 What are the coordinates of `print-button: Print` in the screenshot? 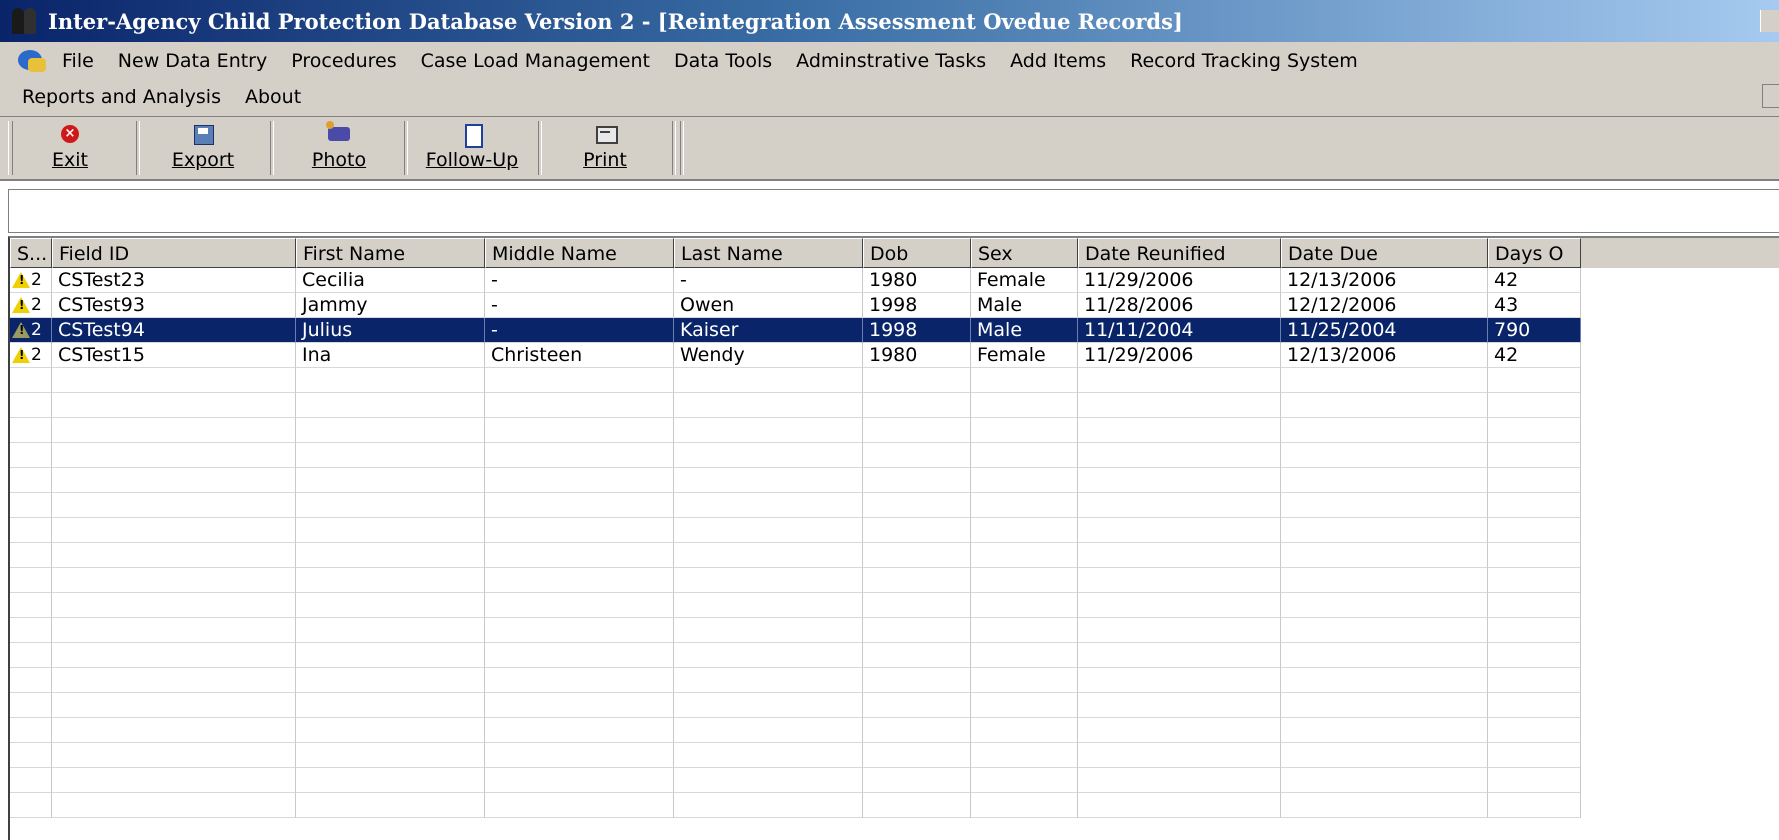 It's located at (605, 147).